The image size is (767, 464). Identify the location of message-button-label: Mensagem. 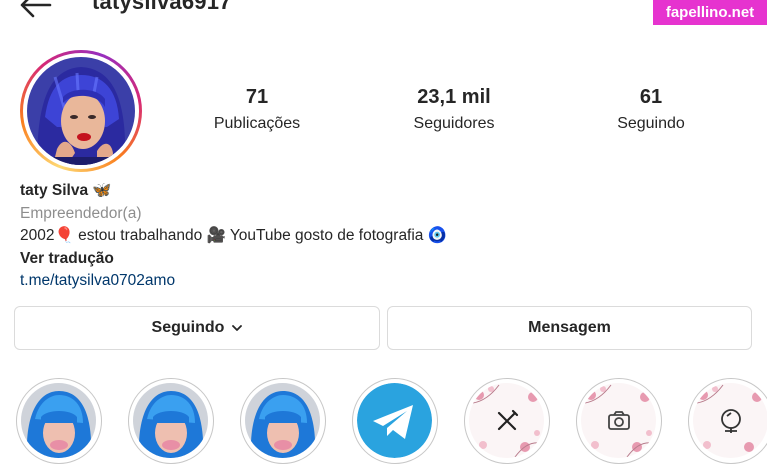
(569, 327).